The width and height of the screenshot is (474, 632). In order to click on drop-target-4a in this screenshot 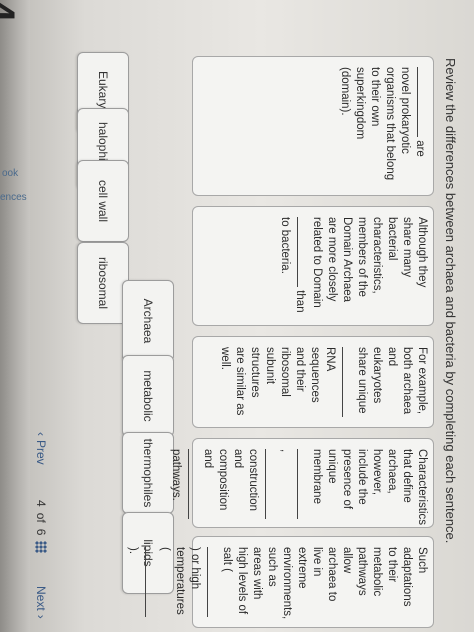, I will do `click(303, 484)`.